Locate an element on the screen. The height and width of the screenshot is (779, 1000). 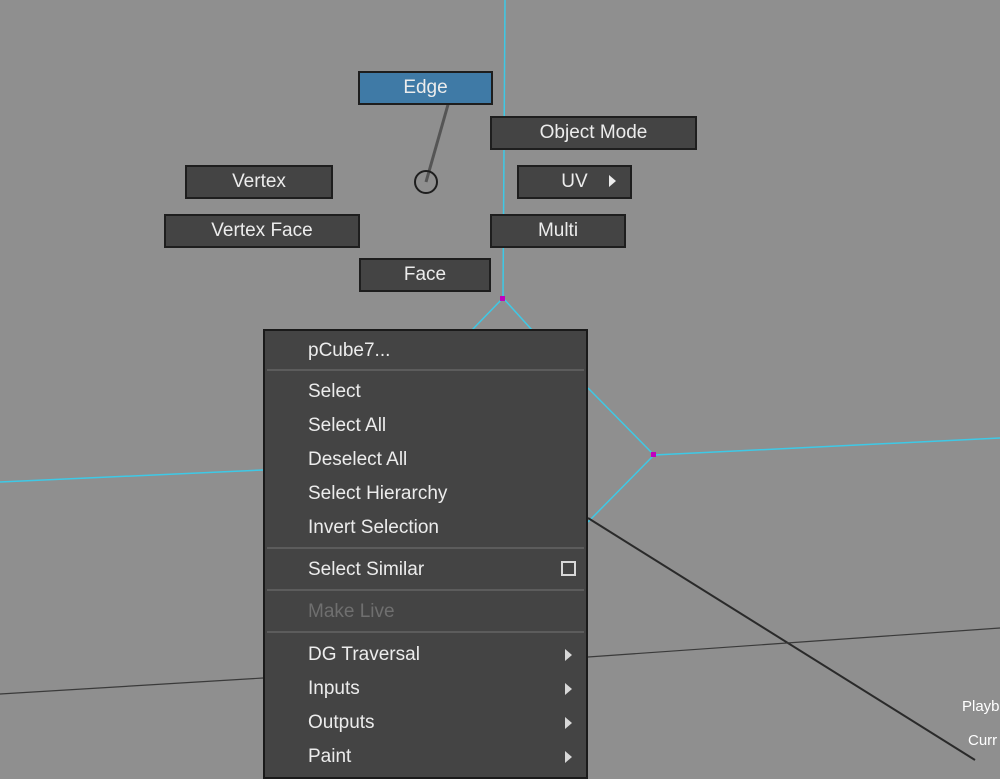
menu-item-paint: Paint is located at coordinates (425, 757).